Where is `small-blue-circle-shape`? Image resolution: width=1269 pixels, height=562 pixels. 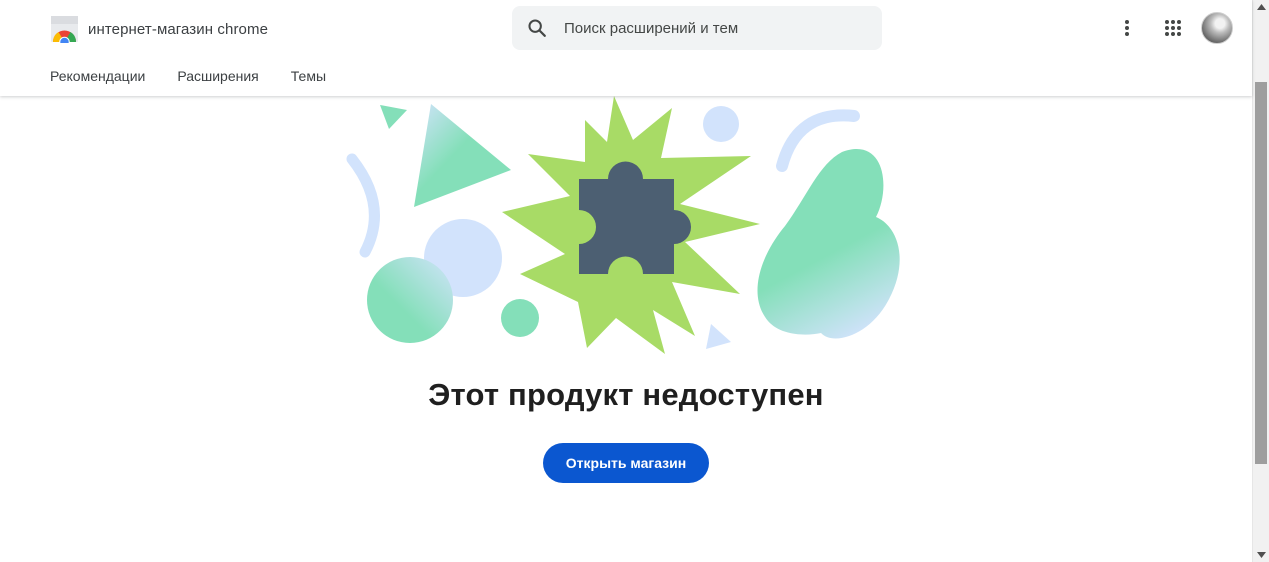
small-blue-circle-shape is located at coordinates (721, 124).